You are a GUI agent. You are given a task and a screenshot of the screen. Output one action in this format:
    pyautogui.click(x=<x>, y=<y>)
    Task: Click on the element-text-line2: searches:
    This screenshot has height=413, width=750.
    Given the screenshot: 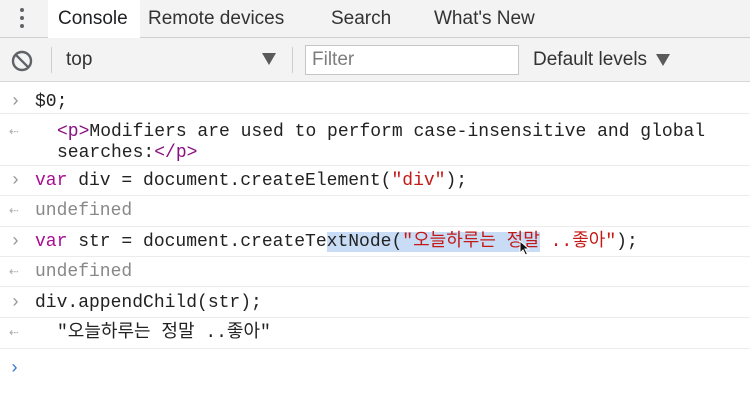 What is the action you would take?
    pyautogui.click(x=106, y=153)
    